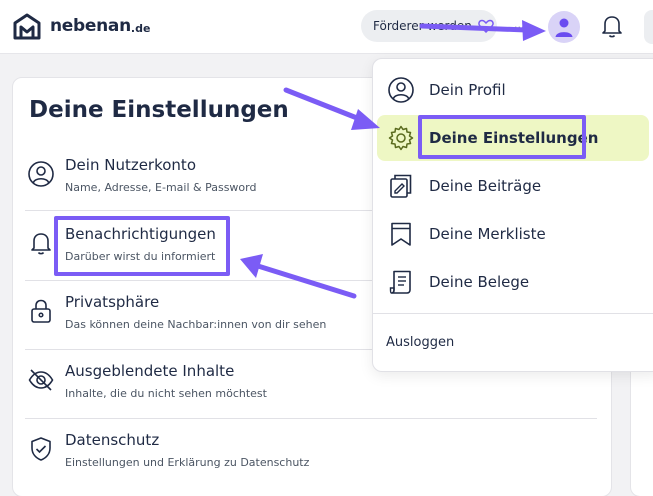 This screenshot has height=496, width=653. I want to click on logout-link: Ausloggen, so click(420, 342).